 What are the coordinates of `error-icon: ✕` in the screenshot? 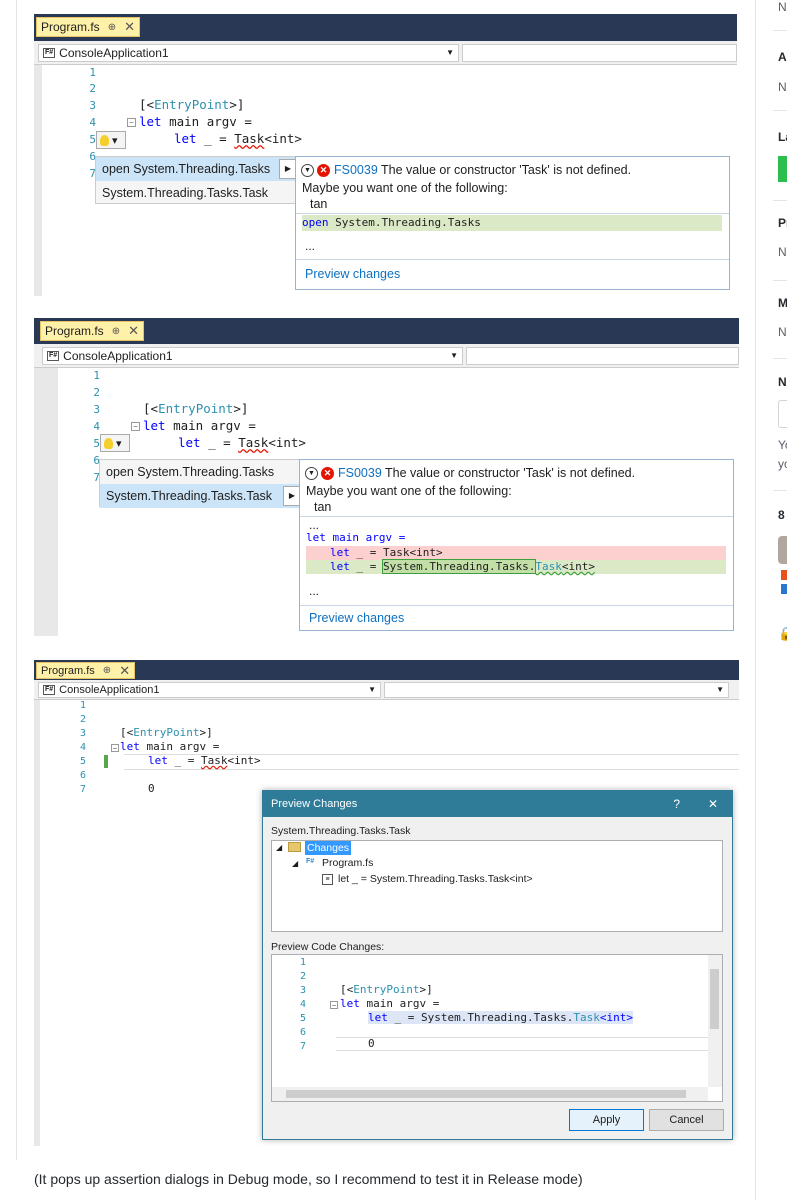 It's located at (323, 171).